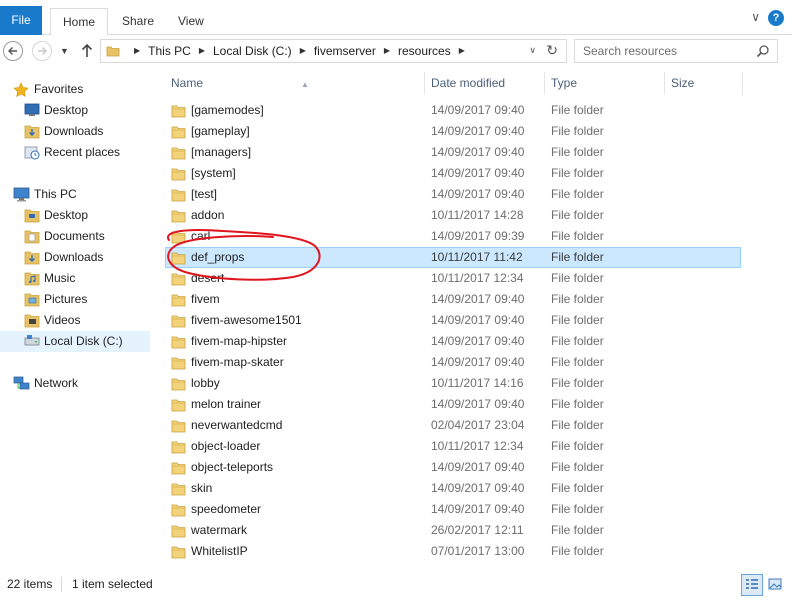  I want to click on forward-button, so click(42, 51).